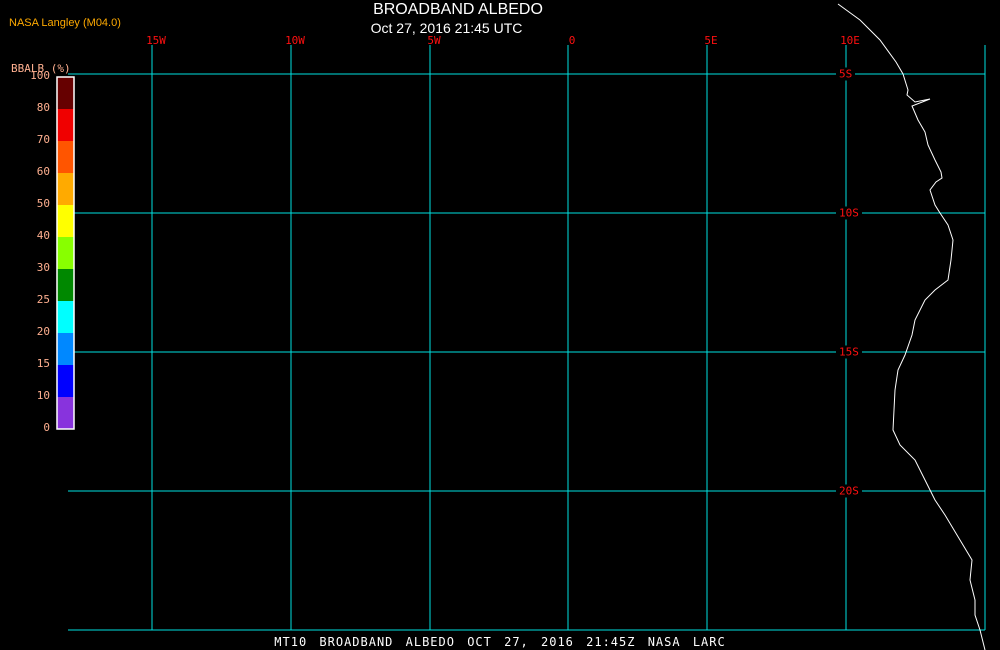 The width and height of the screenshot is (1000, 650). Describe the element at coordinates (43, 267) in the screenshot. I see `colorbar-tick-label: 30` at that location.